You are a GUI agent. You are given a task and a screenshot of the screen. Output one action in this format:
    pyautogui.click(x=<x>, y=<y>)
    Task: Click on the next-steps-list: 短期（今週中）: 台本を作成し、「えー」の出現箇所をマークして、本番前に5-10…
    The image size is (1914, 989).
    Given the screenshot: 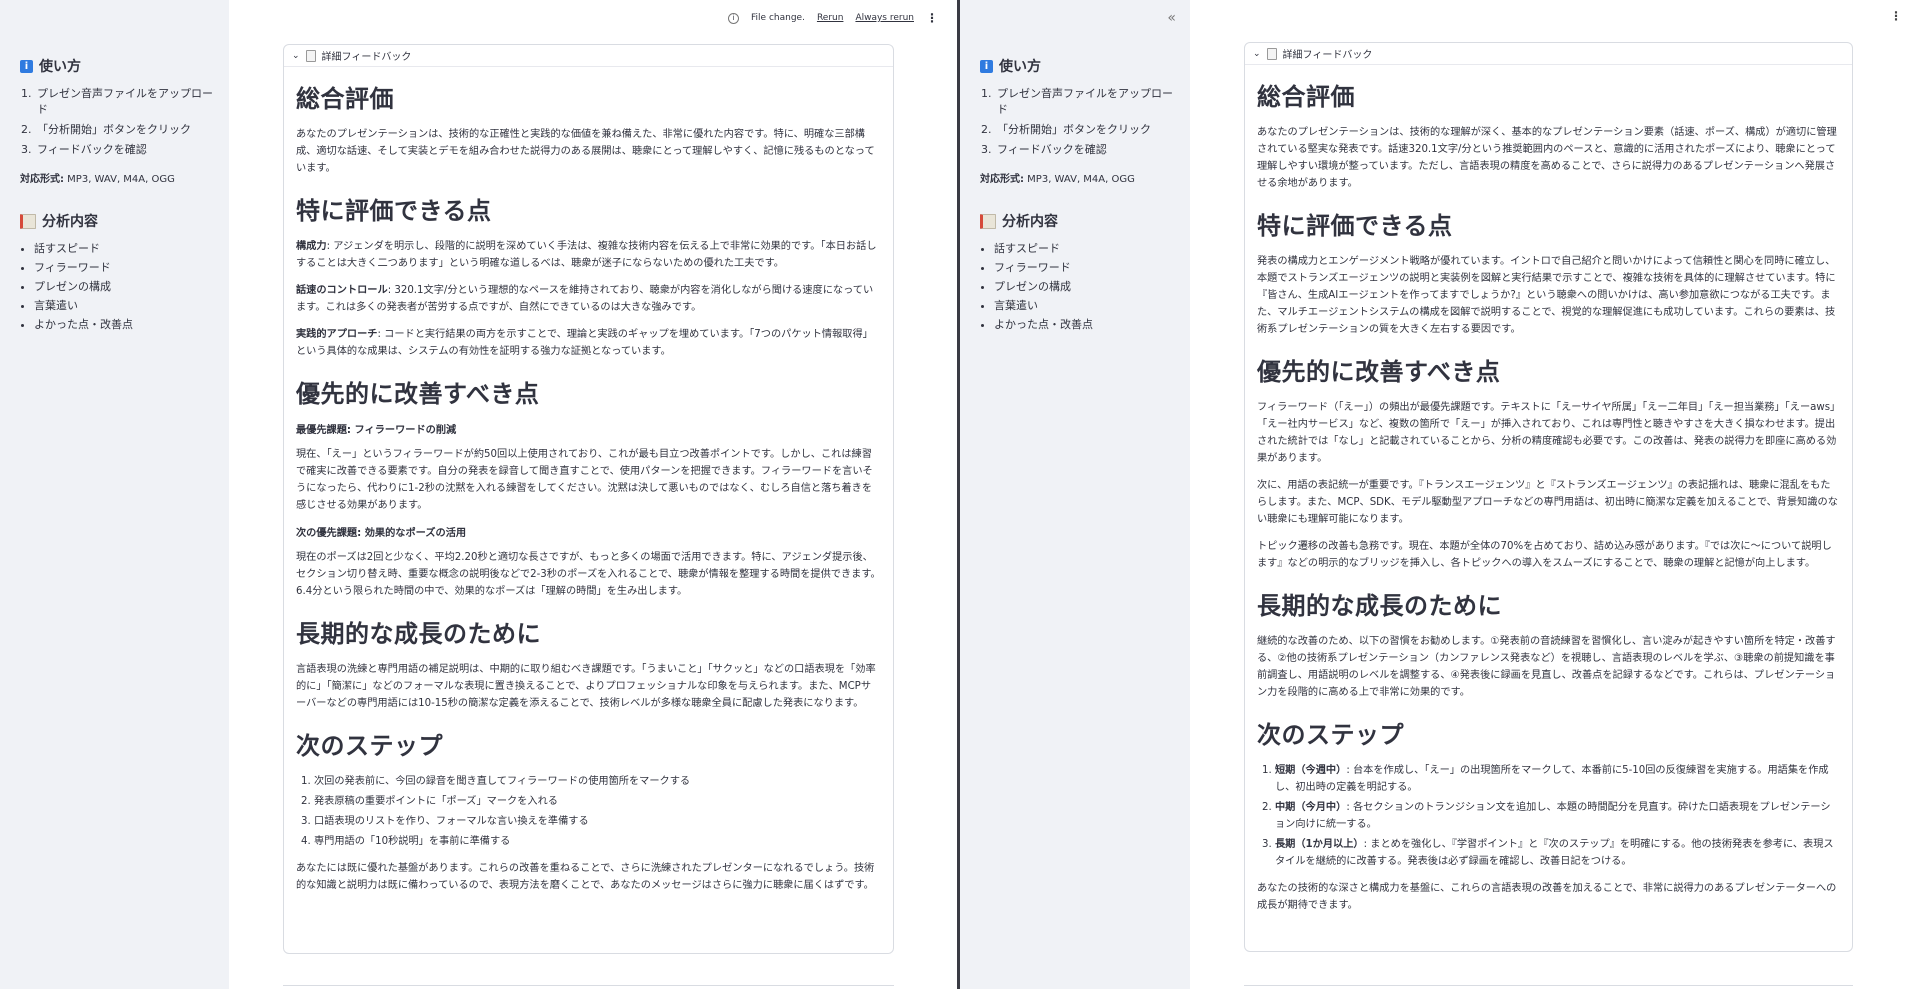 What is the action you would take?
    pyautogui.click(x=1548, y=816)
    